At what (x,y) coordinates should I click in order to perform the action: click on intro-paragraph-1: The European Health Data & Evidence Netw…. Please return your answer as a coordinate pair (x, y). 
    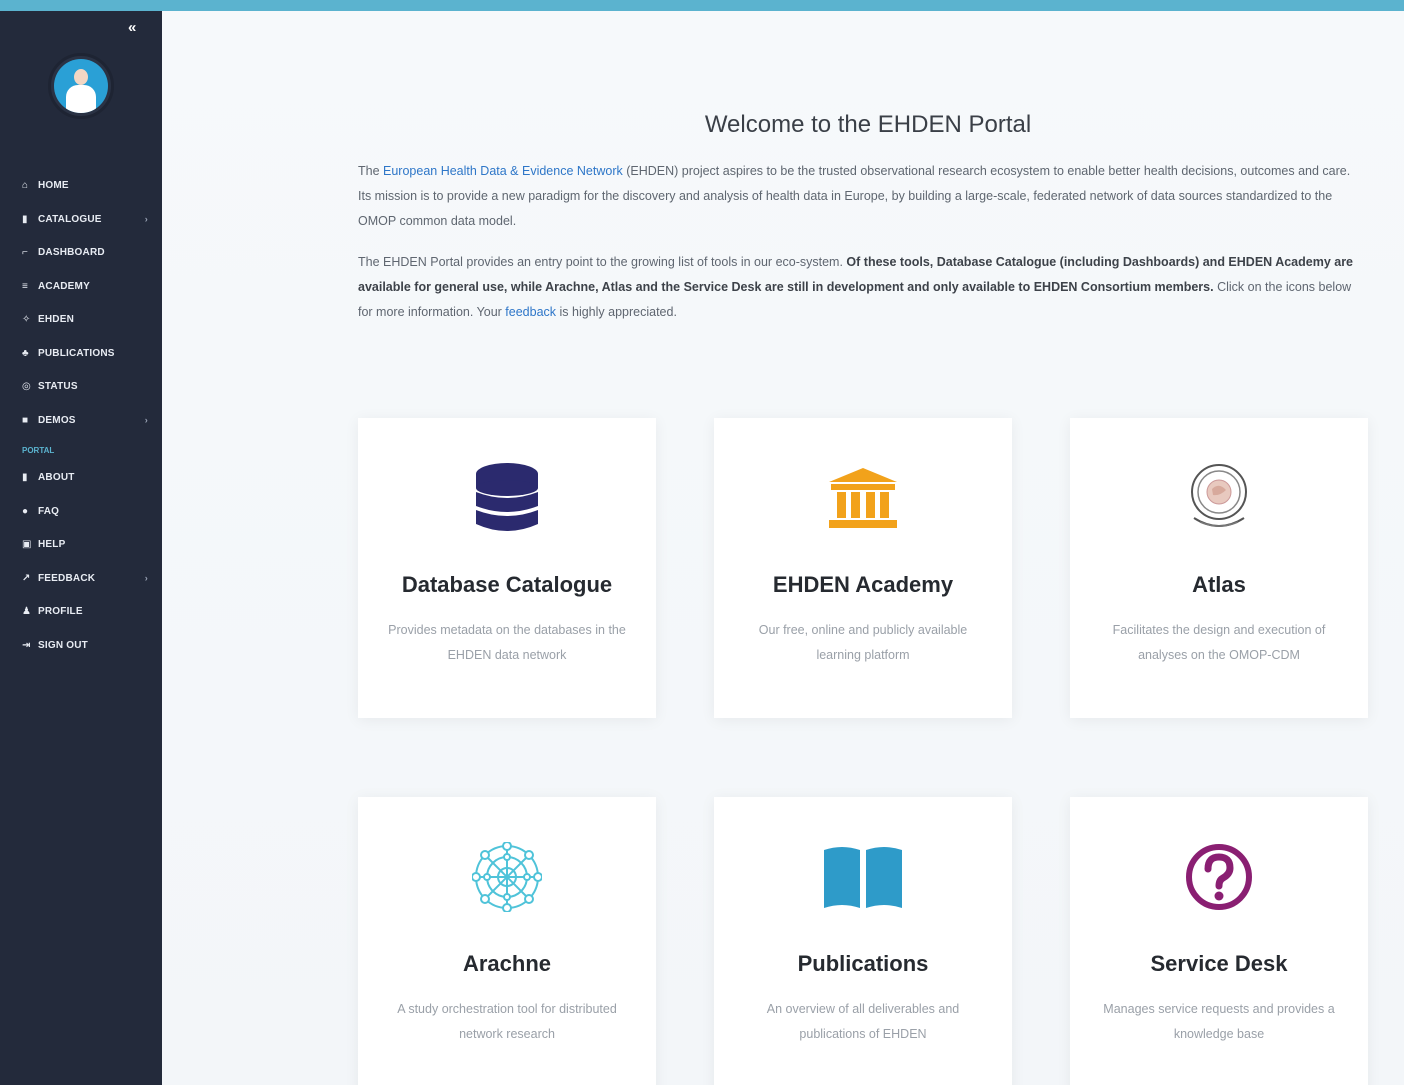
    Looking at the image, I should click on (854, 196).